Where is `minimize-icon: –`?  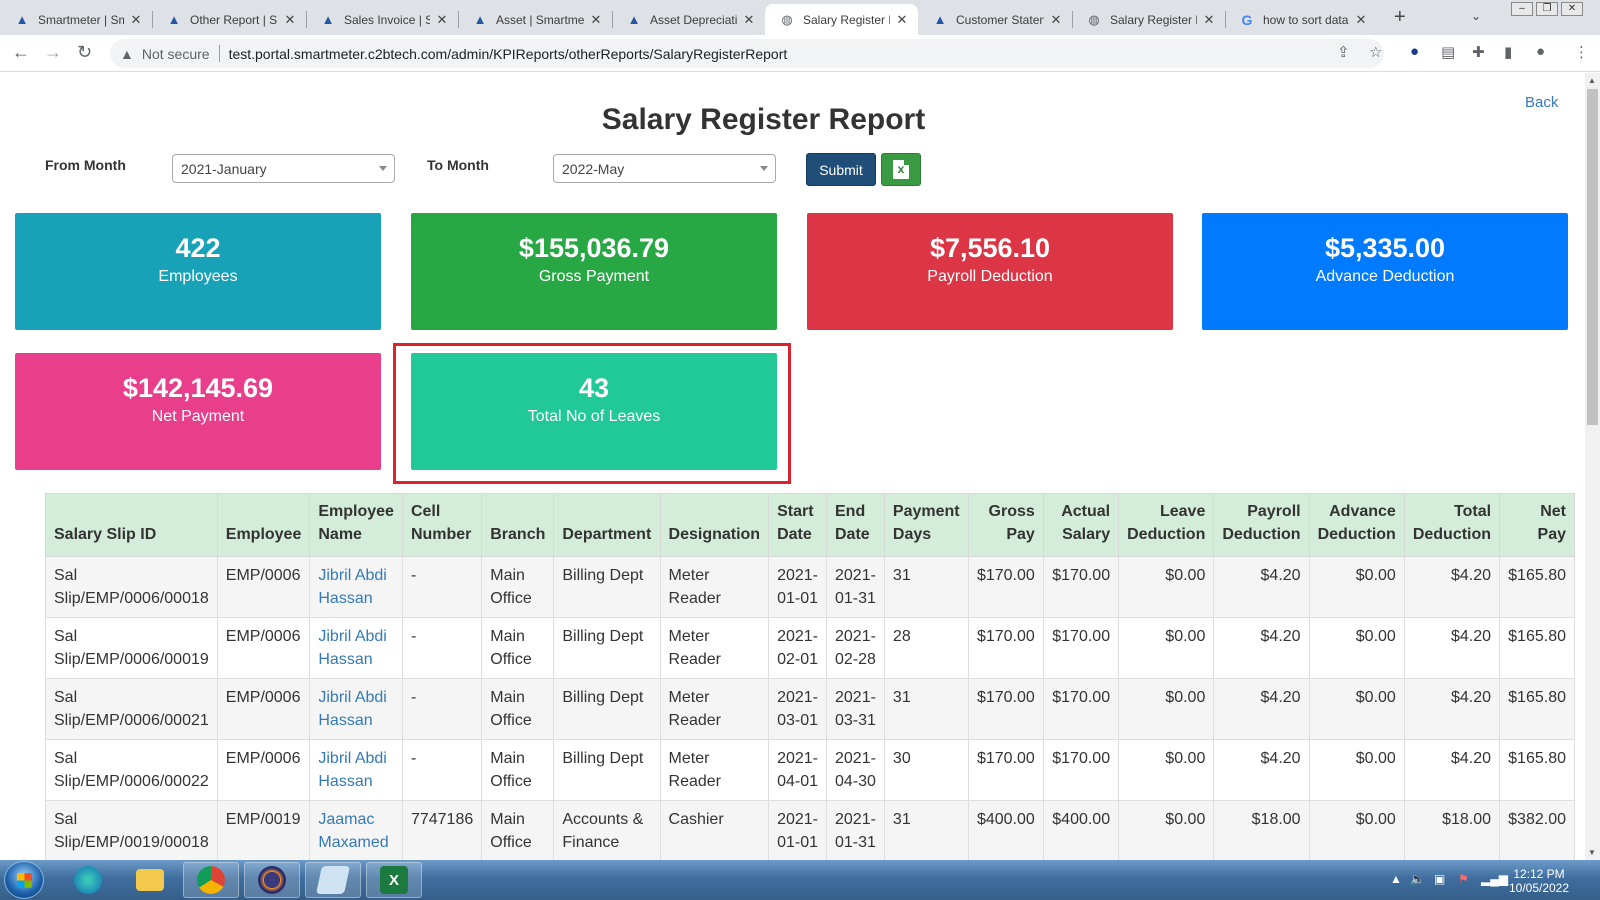
minimize-icon: – is located at coordinates (1522, 9).